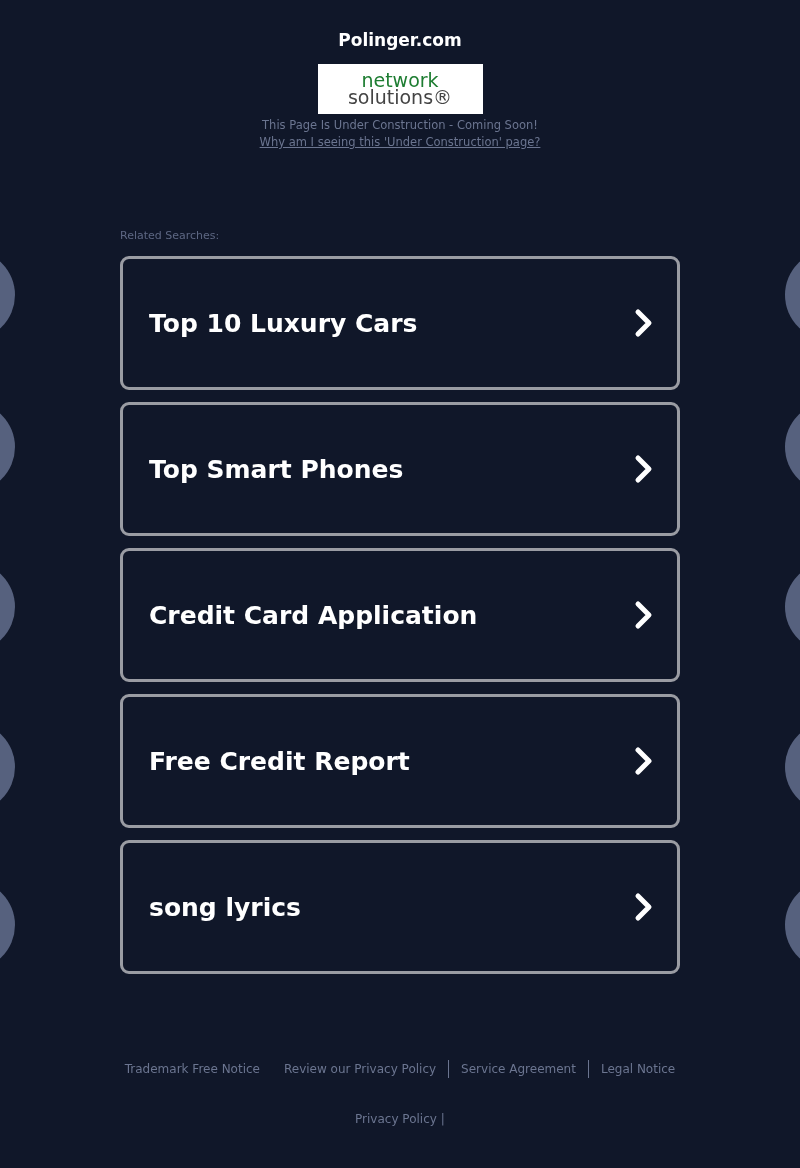 The image size is (800, 1168). What do you see at coordinates (396, 1119) in the screenshot?
I see `privacy-link: Privacy Policy` at bounding box center [396, 1119].